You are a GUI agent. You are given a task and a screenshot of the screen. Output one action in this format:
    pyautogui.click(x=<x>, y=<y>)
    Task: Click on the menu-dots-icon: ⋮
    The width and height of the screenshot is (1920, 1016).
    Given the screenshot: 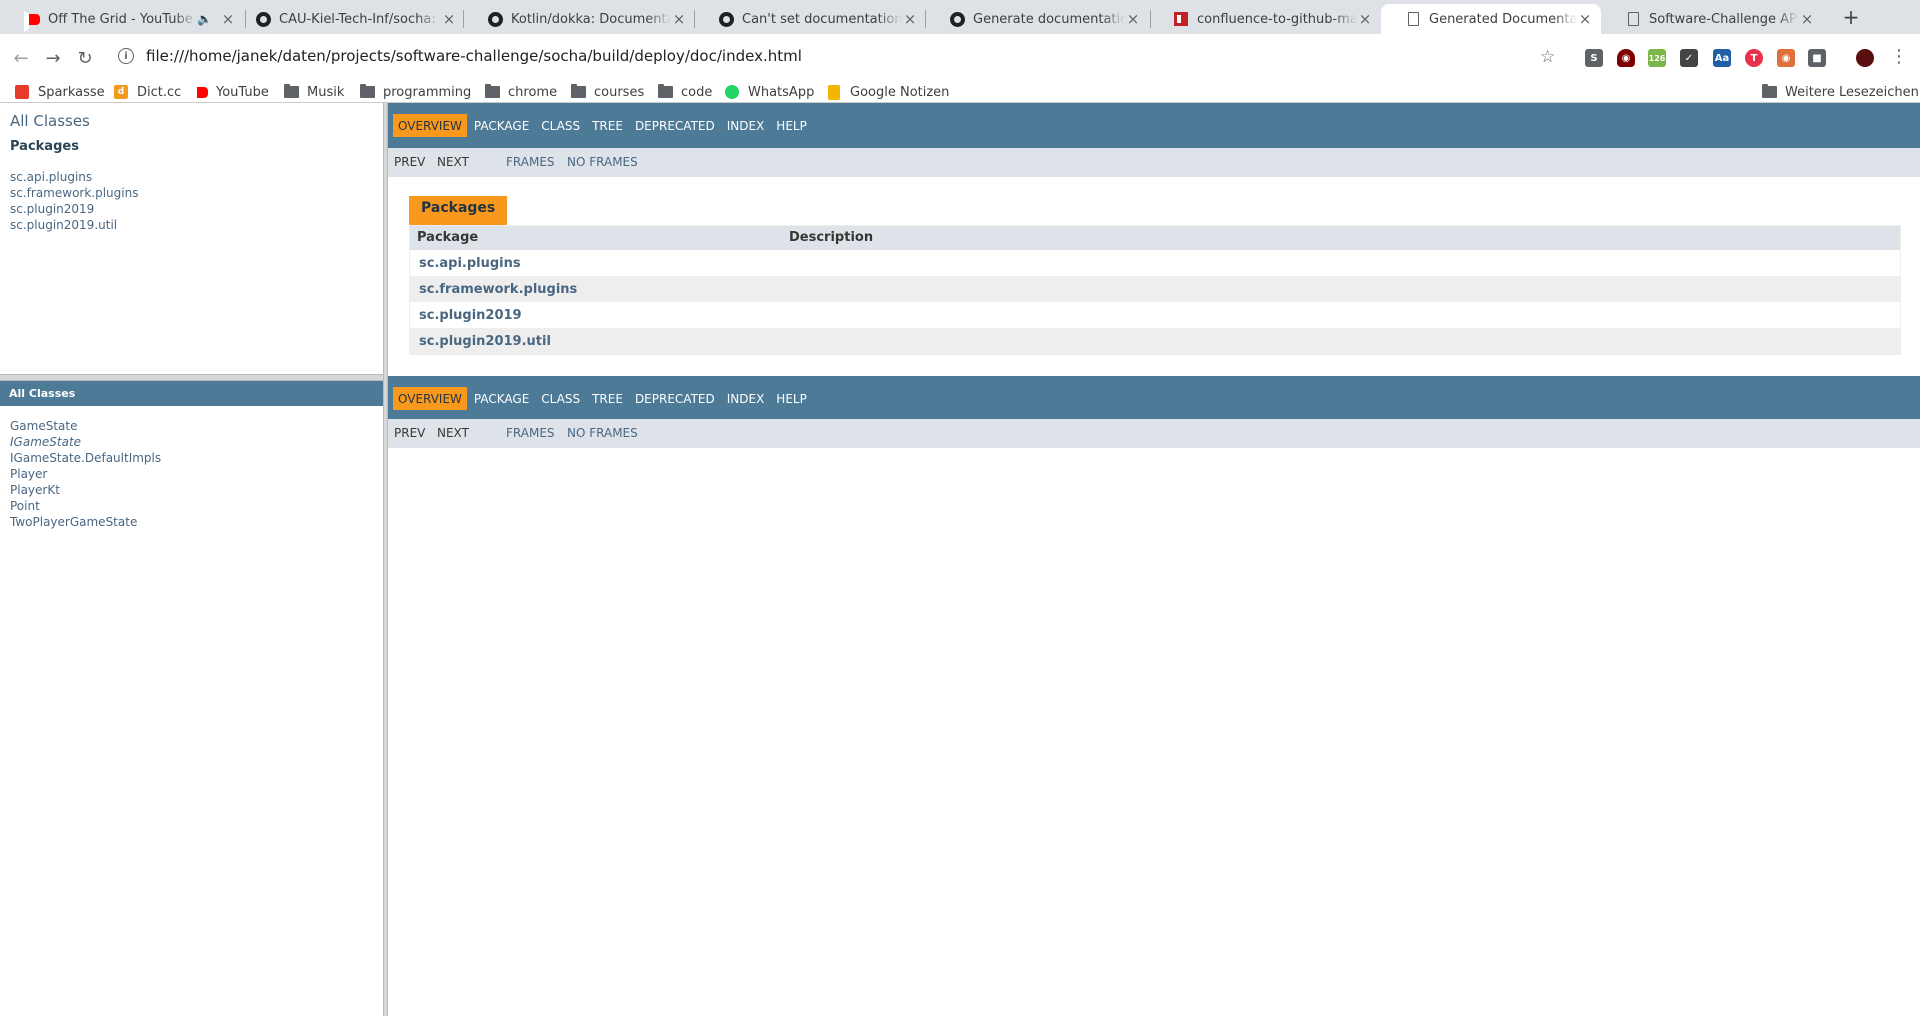 What is the action you would take?
    pyautogui.click(x=1899, y=56)
    